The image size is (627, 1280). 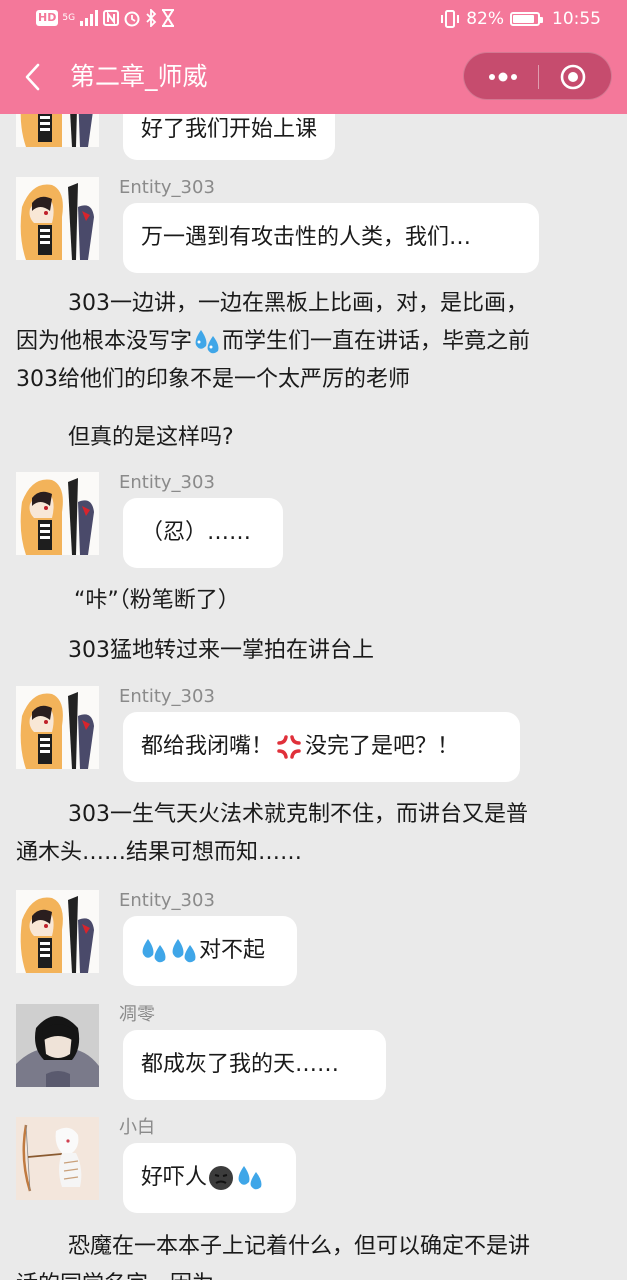 What do you see at coordinates (137, 1014) in the screenshot?
I see `speaker-name: 凋零` at bounding box center [137, 1014].